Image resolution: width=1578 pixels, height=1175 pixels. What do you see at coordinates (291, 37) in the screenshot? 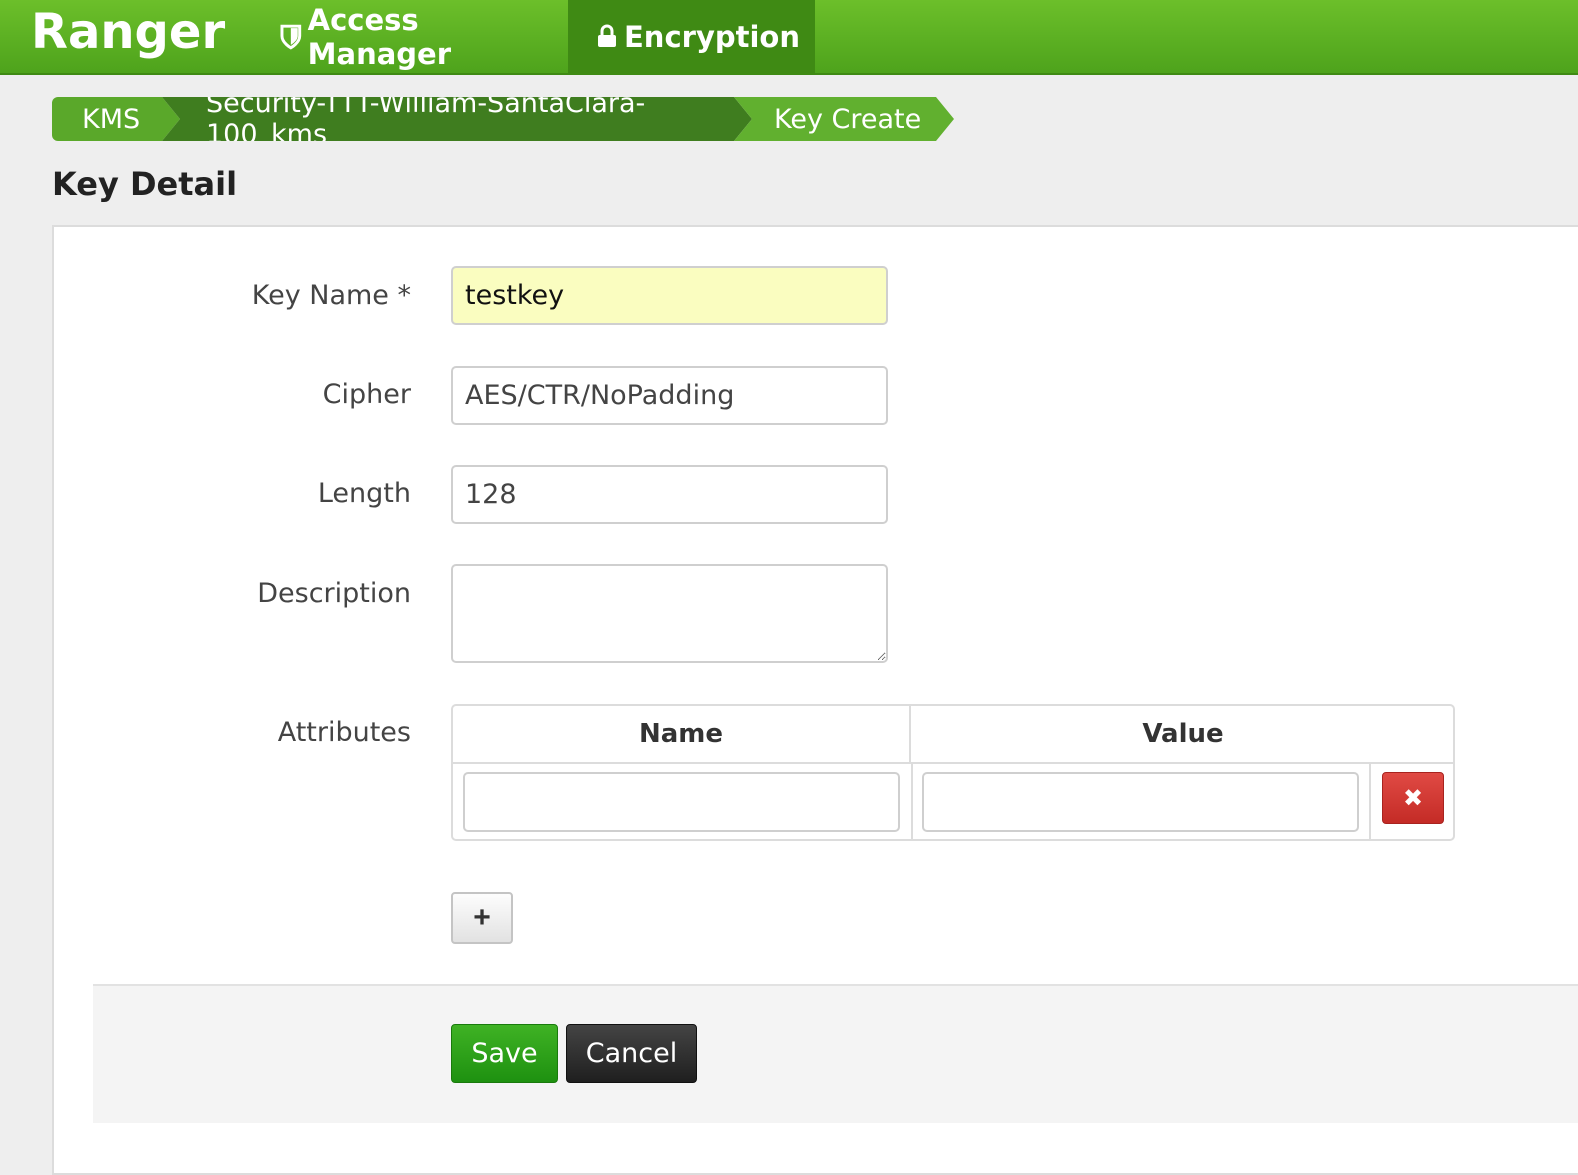
I see `shield-icon` at bounding box center [291, 37].